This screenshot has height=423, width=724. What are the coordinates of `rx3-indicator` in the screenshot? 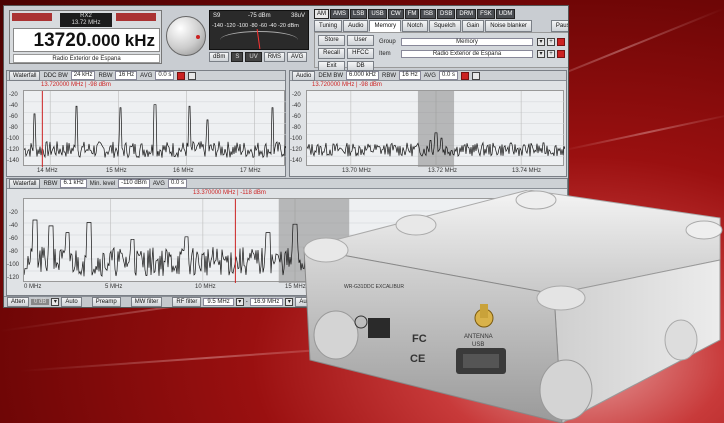 It's located at (136, 17).